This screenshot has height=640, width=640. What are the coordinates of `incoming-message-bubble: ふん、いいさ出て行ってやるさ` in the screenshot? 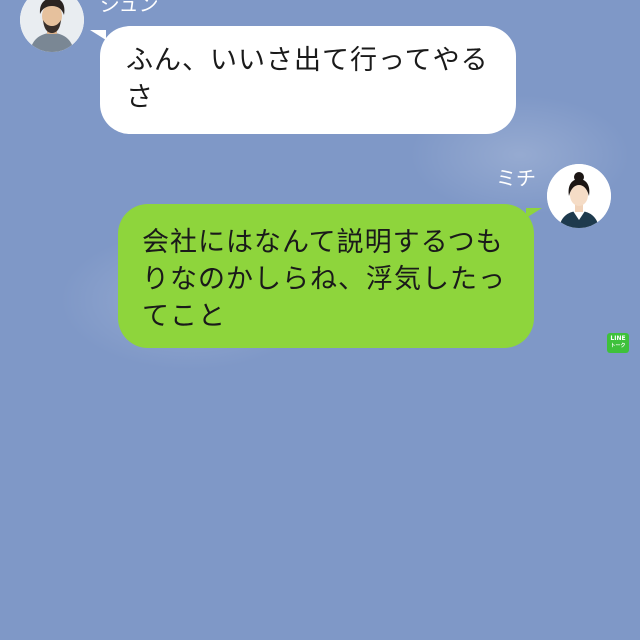 It's located at (308, 80).